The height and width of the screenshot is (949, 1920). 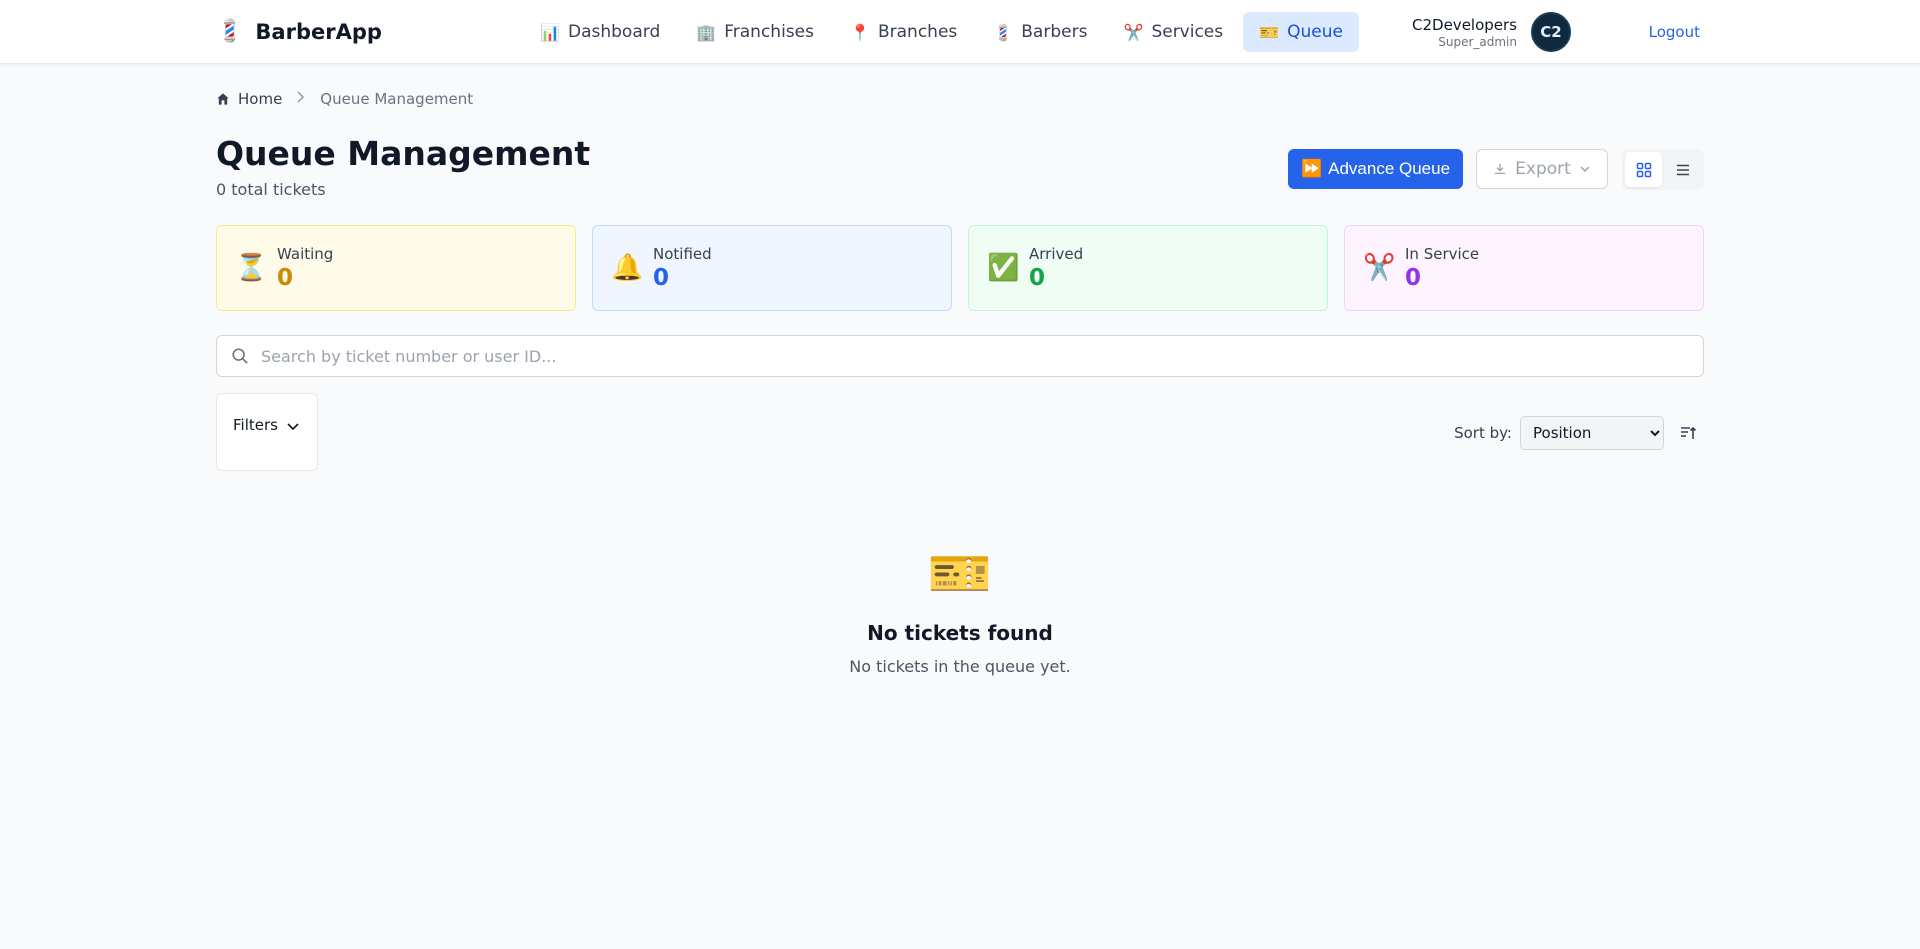 I want to click on sort-select: Position, so click(x=1592, y=433).